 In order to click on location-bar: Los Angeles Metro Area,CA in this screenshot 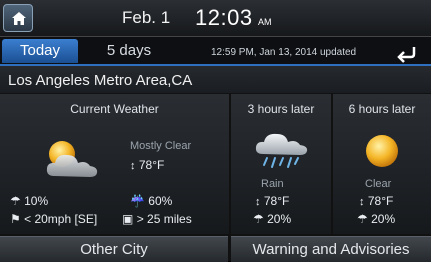, I will do `click(215, 79)`.